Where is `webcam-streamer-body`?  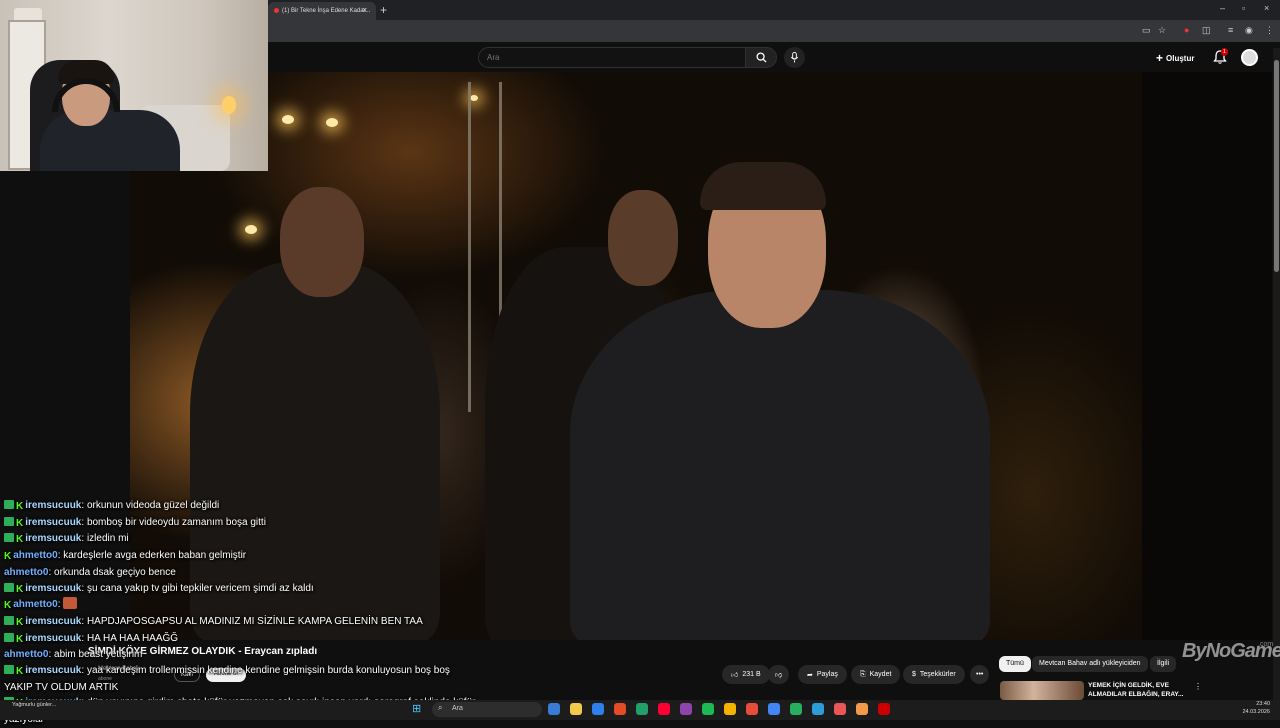
webcam-streamer-body is located at coordinates (110, 140).